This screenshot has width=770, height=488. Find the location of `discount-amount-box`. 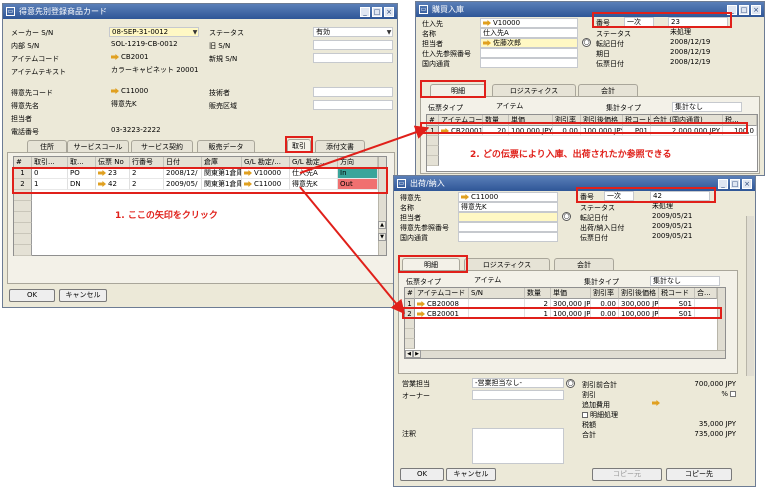

discount-amount-box is located at coordinates (733, 394).